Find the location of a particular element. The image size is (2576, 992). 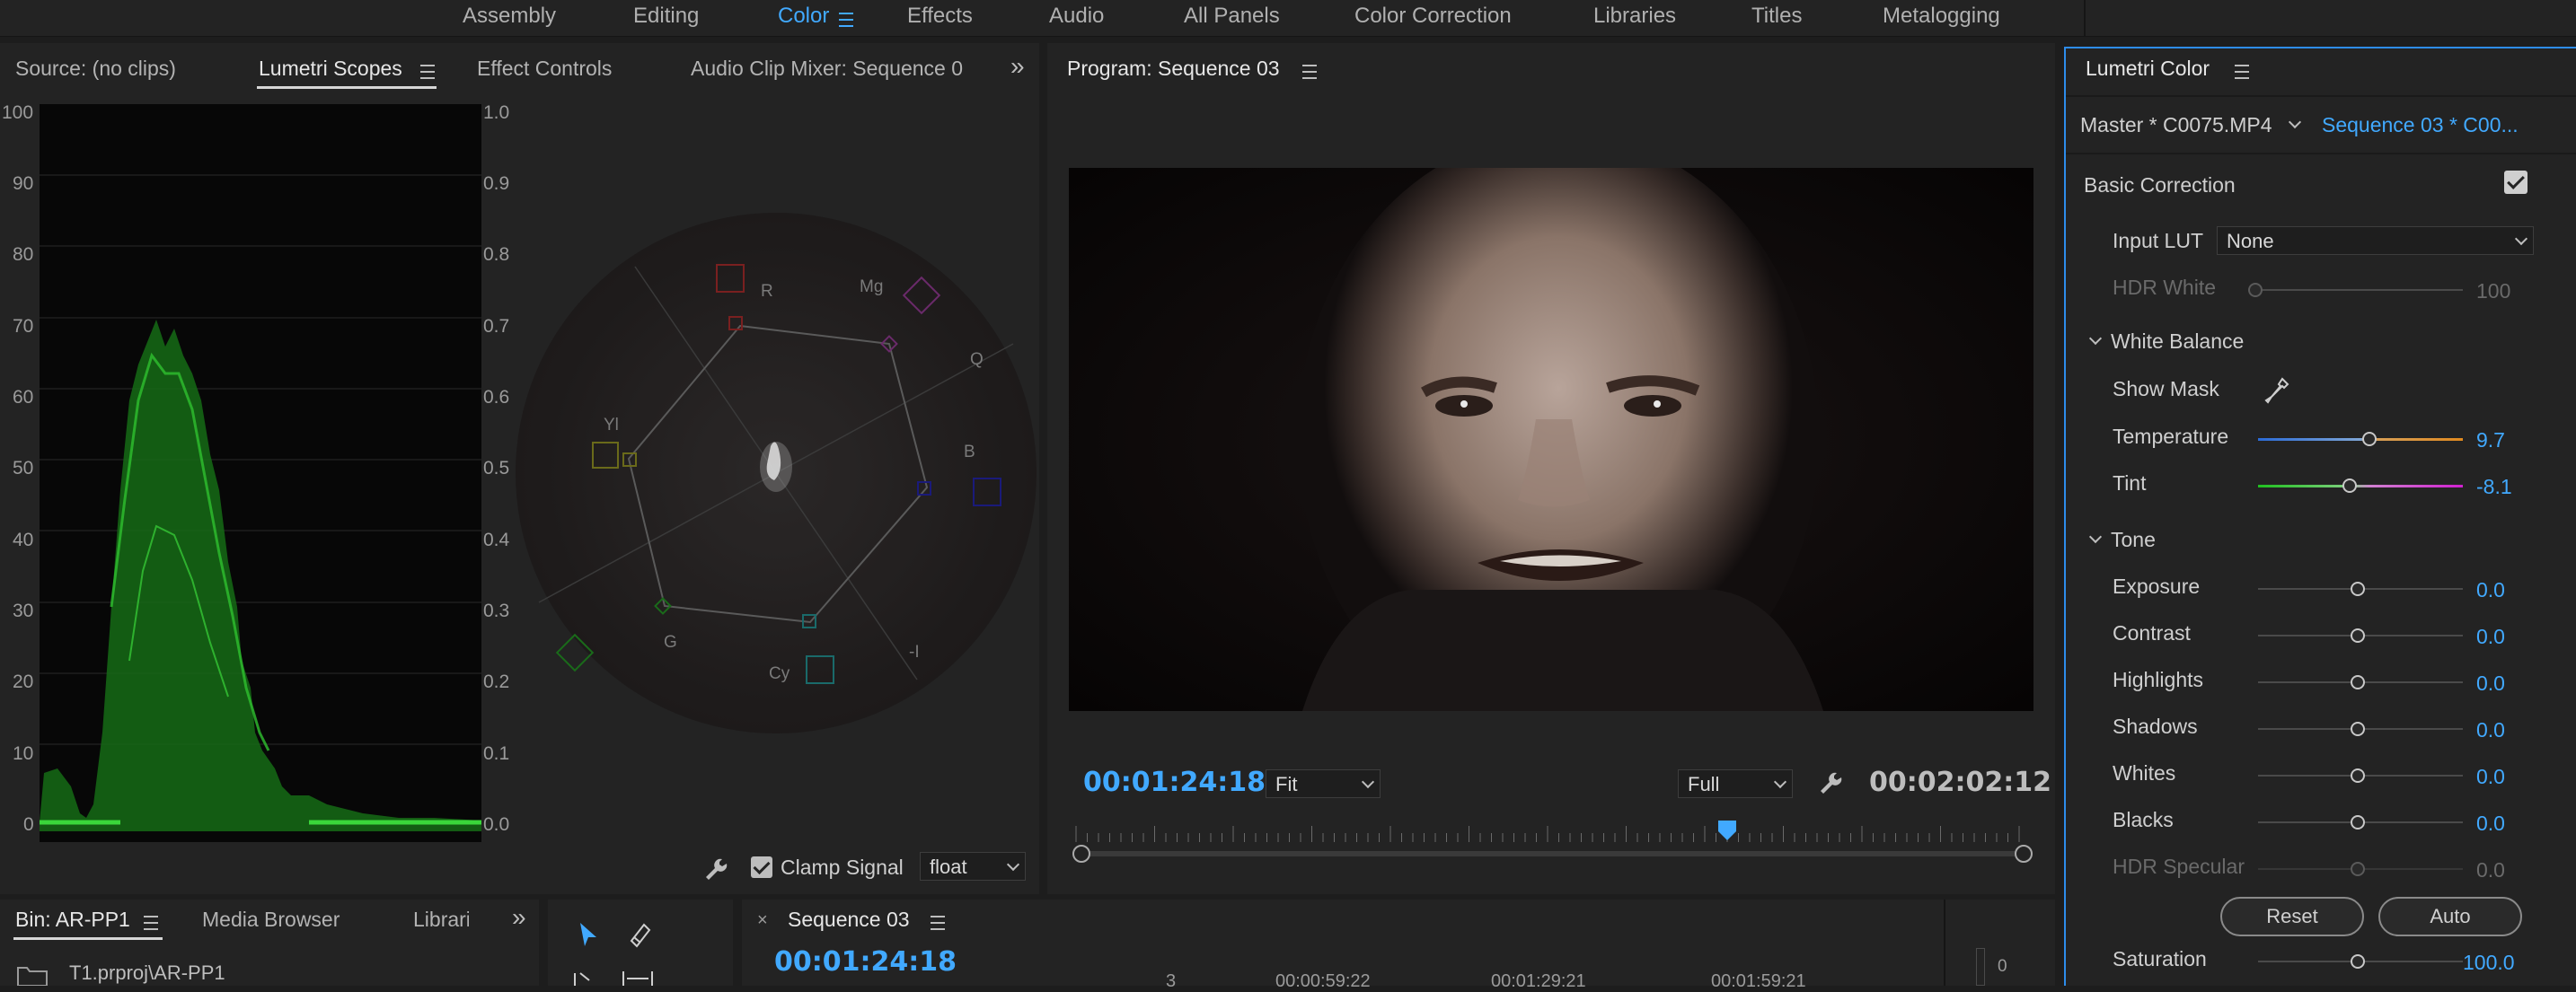

blacks-slider-thumb is located at coordinates (2358, 823).